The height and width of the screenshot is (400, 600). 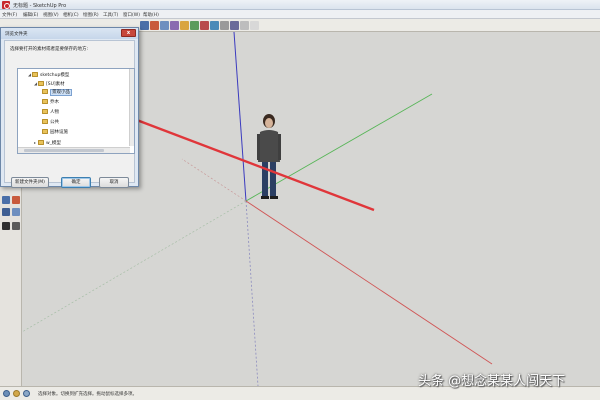 I want to click on menu-camera: 相机(C), so click(x=71, y=15).